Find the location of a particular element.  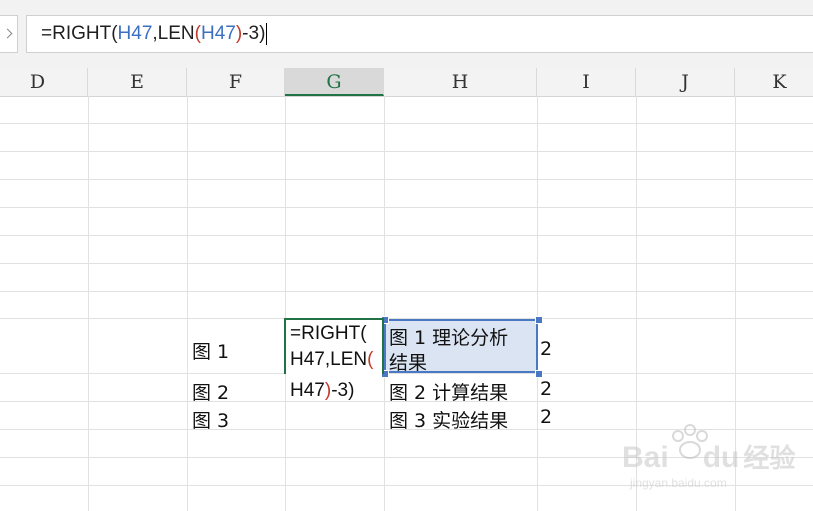

cell-h-line-1: 图 1 理论分析 is located at coordinates (449, 338).